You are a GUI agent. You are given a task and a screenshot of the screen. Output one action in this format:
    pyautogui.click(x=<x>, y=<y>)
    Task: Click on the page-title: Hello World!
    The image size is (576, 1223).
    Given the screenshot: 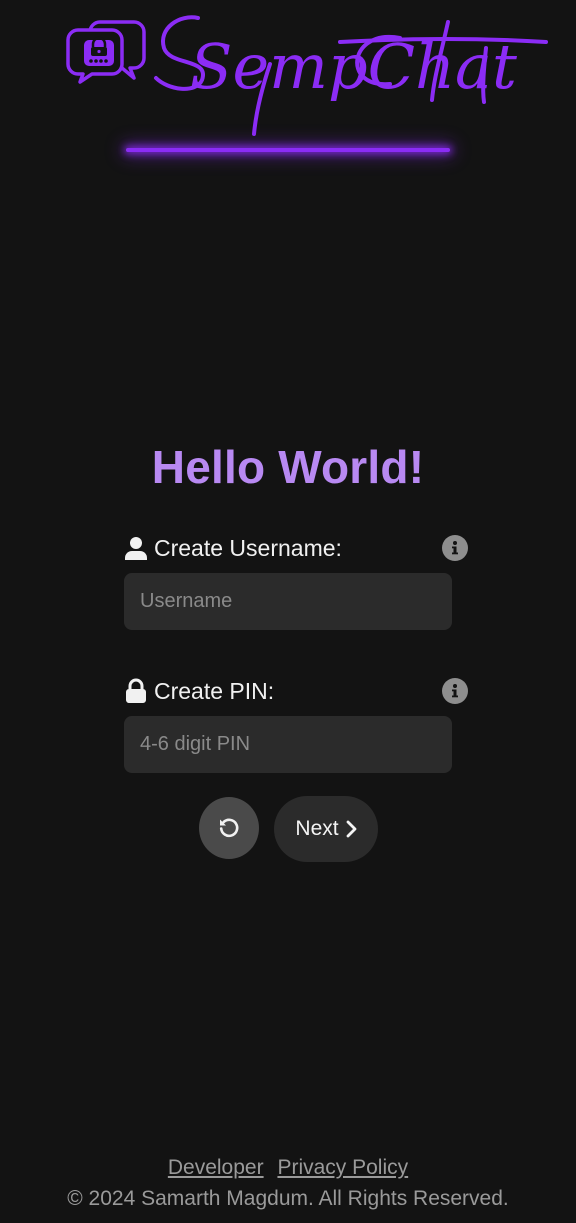 What is the action you would take?
    pyautogui.click(x=288, y=467)
    